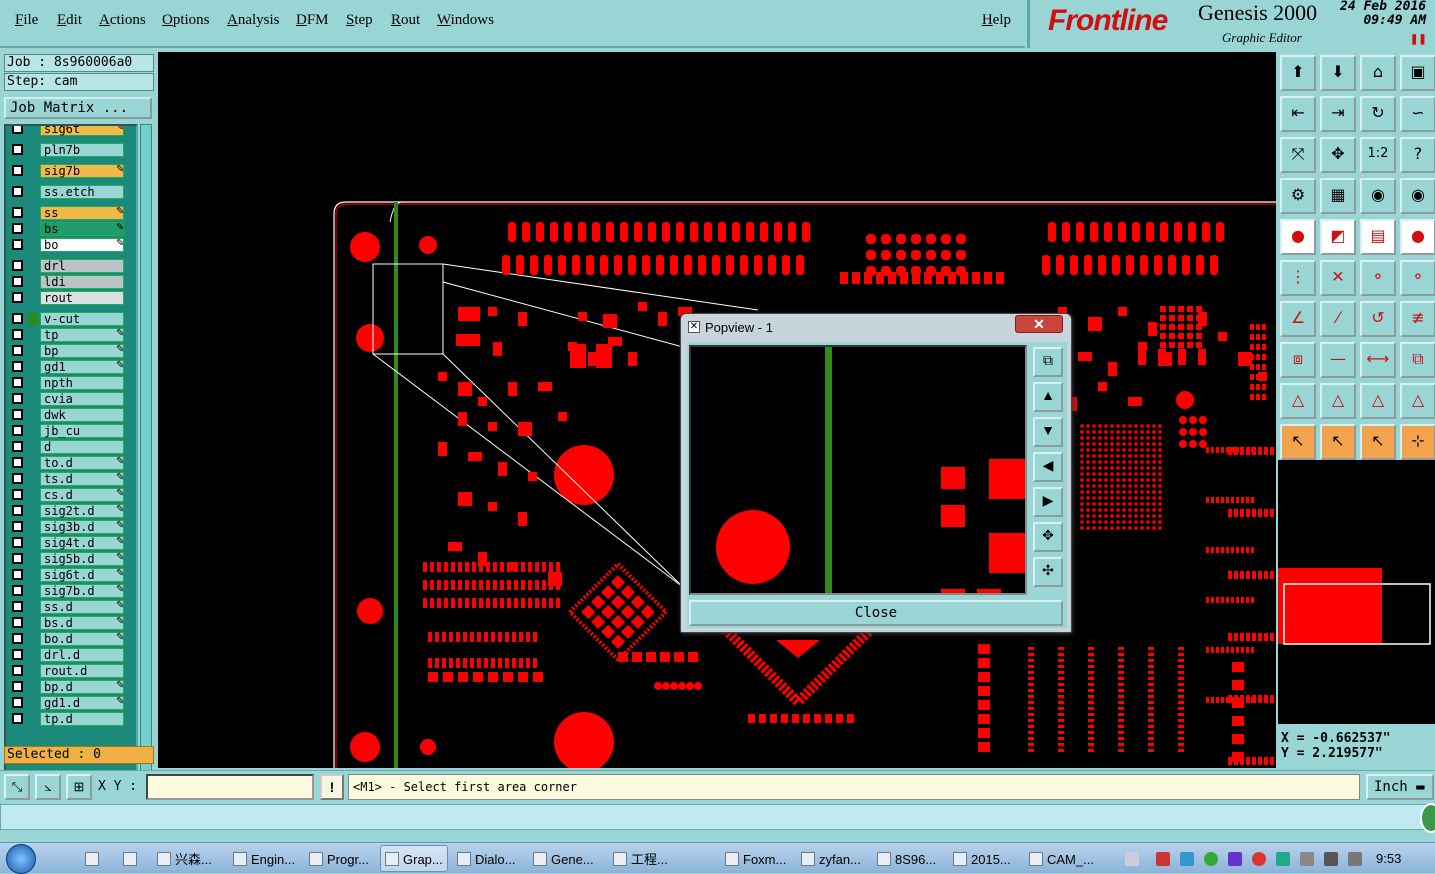 The height and width of the screenshot is (874, 1435). I want to click on layer-row: rout.d, so click(71, 671).